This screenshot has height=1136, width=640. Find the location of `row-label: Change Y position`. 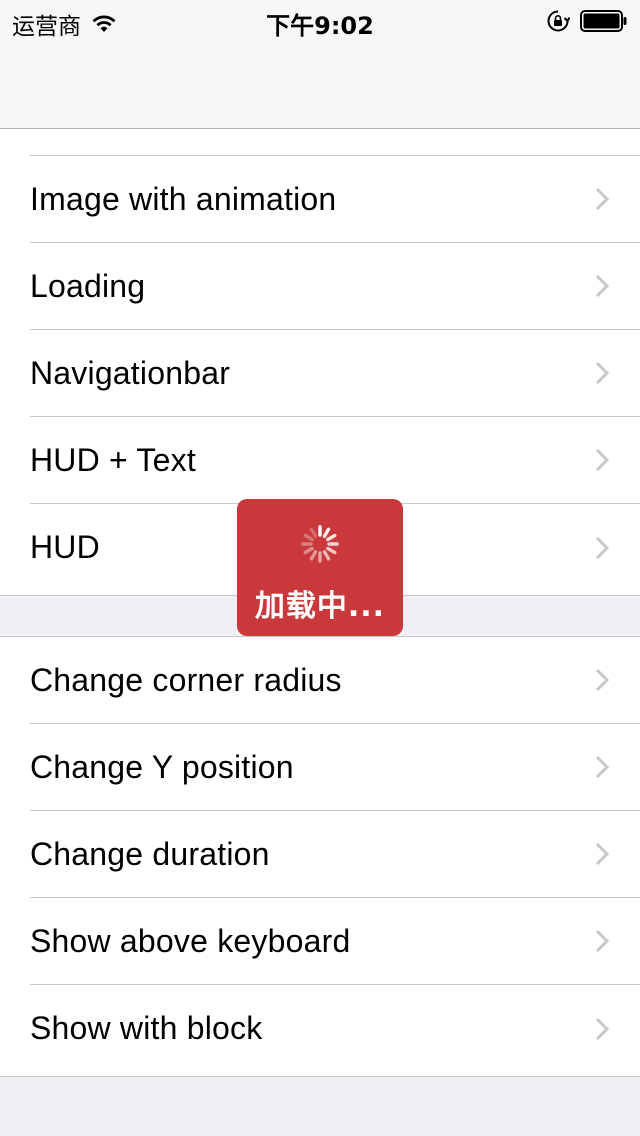

row-label: Change Y position is located at coordinates (162, 766).